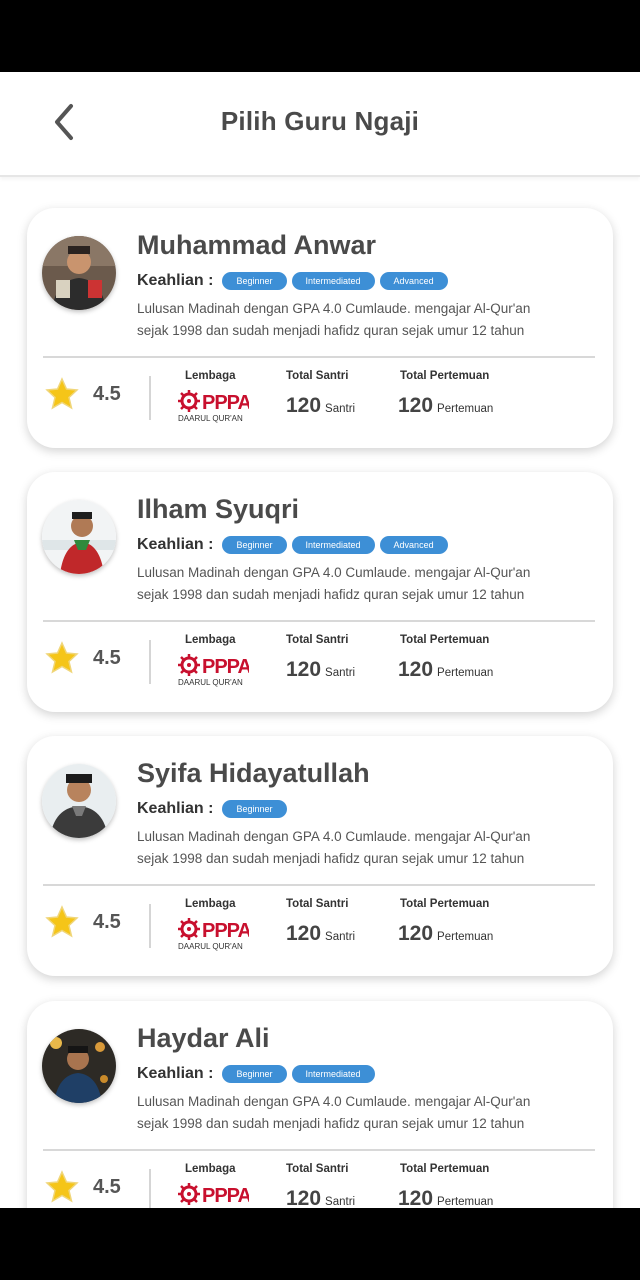 This screenshot has width=640, height=1280. Describe the element at coordinates (253, 773) in the screenshot. I see `teacher-name: Syifa Hidayatullah` at that location.